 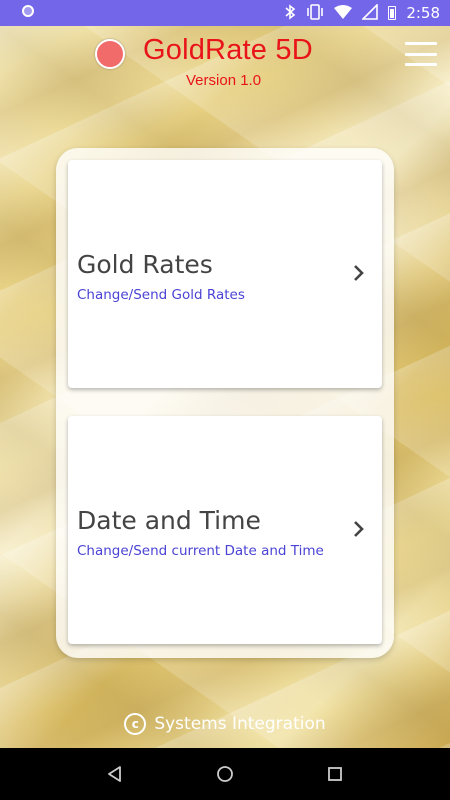 I want to click on signal-icon, so click(x=370, y=12).